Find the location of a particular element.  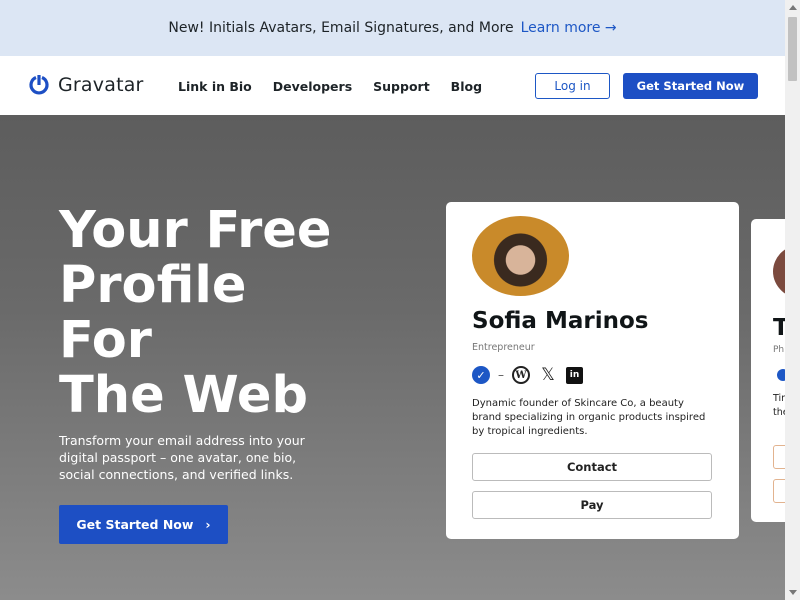

chevron-right-icon: › is located at coordinates (208, 524).